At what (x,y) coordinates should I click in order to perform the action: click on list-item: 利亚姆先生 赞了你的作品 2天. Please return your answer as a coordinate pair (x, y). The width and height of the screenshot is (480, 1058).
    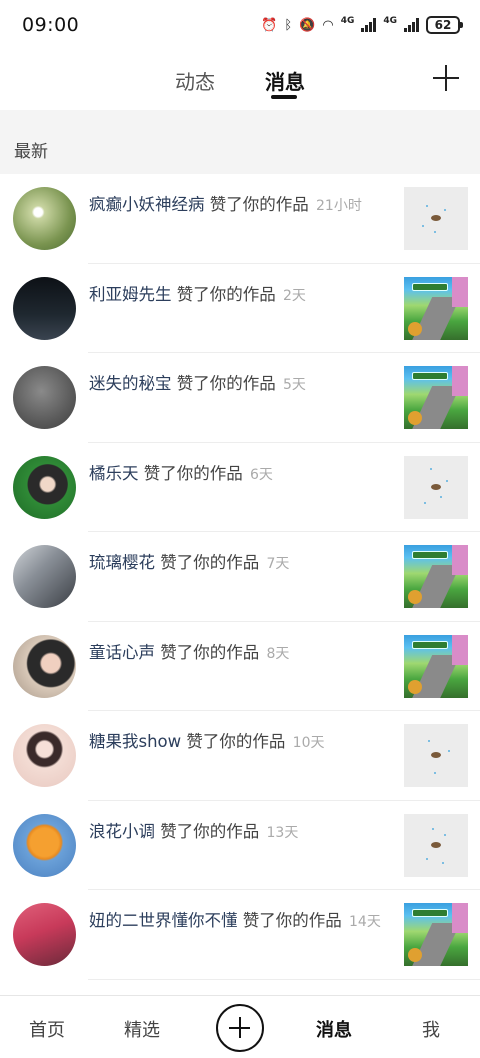
    Looking at the image, I should click on (240, 309).